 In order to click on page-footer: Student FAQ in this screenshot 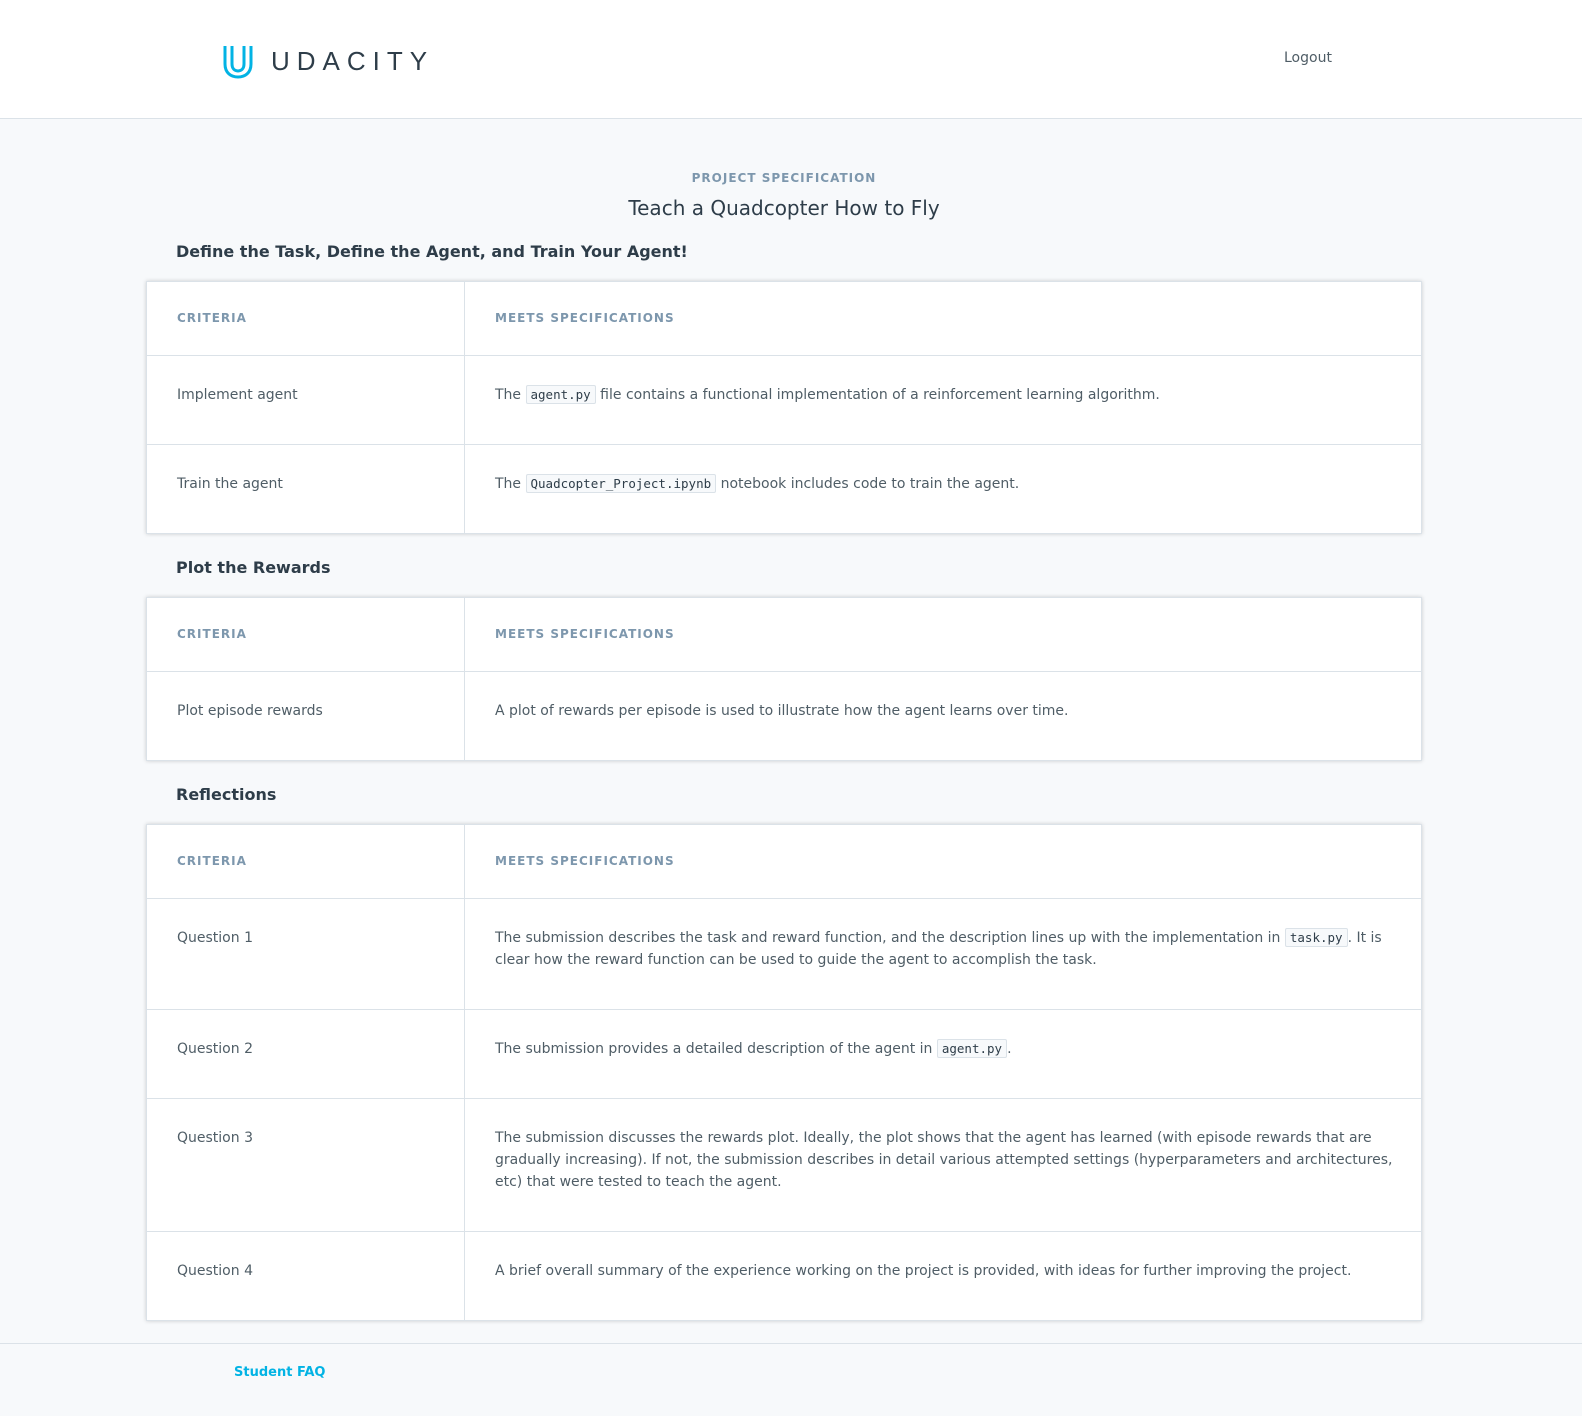, I will do `click(791, 1379)`.